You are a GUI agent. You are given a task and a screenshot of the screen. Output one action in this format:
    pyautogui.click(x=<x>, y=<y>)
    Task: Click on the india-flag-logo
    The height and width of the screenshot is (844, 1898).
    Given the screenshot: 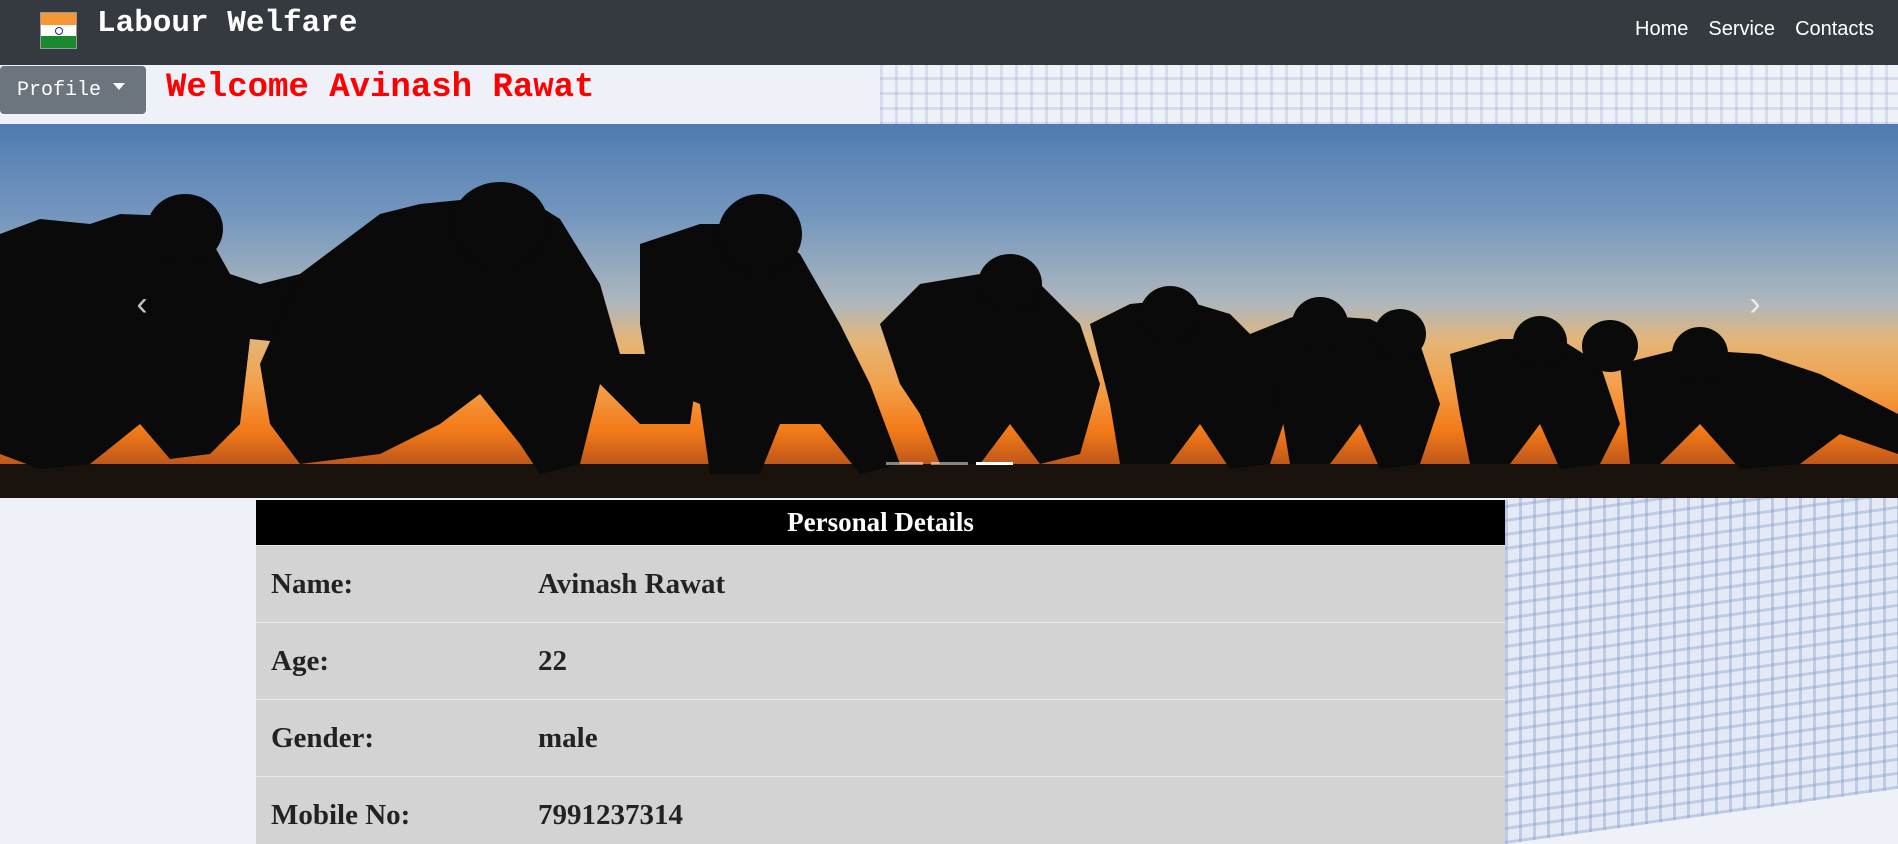 What is the action you would take?
    pyautogui.click(x=58, y=30)
    